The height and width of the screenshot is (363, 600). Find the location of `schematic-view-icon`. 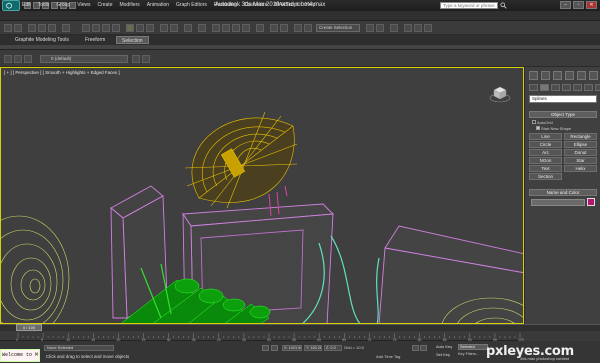

schematic-view-icon is located at coordinates (380, 28).